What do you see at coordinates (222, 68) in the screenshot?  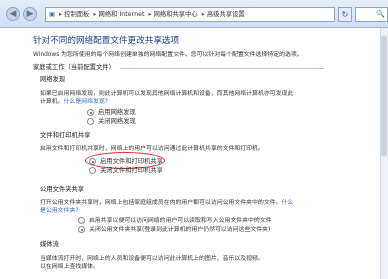 I see `profile-divider` at bounding box center [222, 68].